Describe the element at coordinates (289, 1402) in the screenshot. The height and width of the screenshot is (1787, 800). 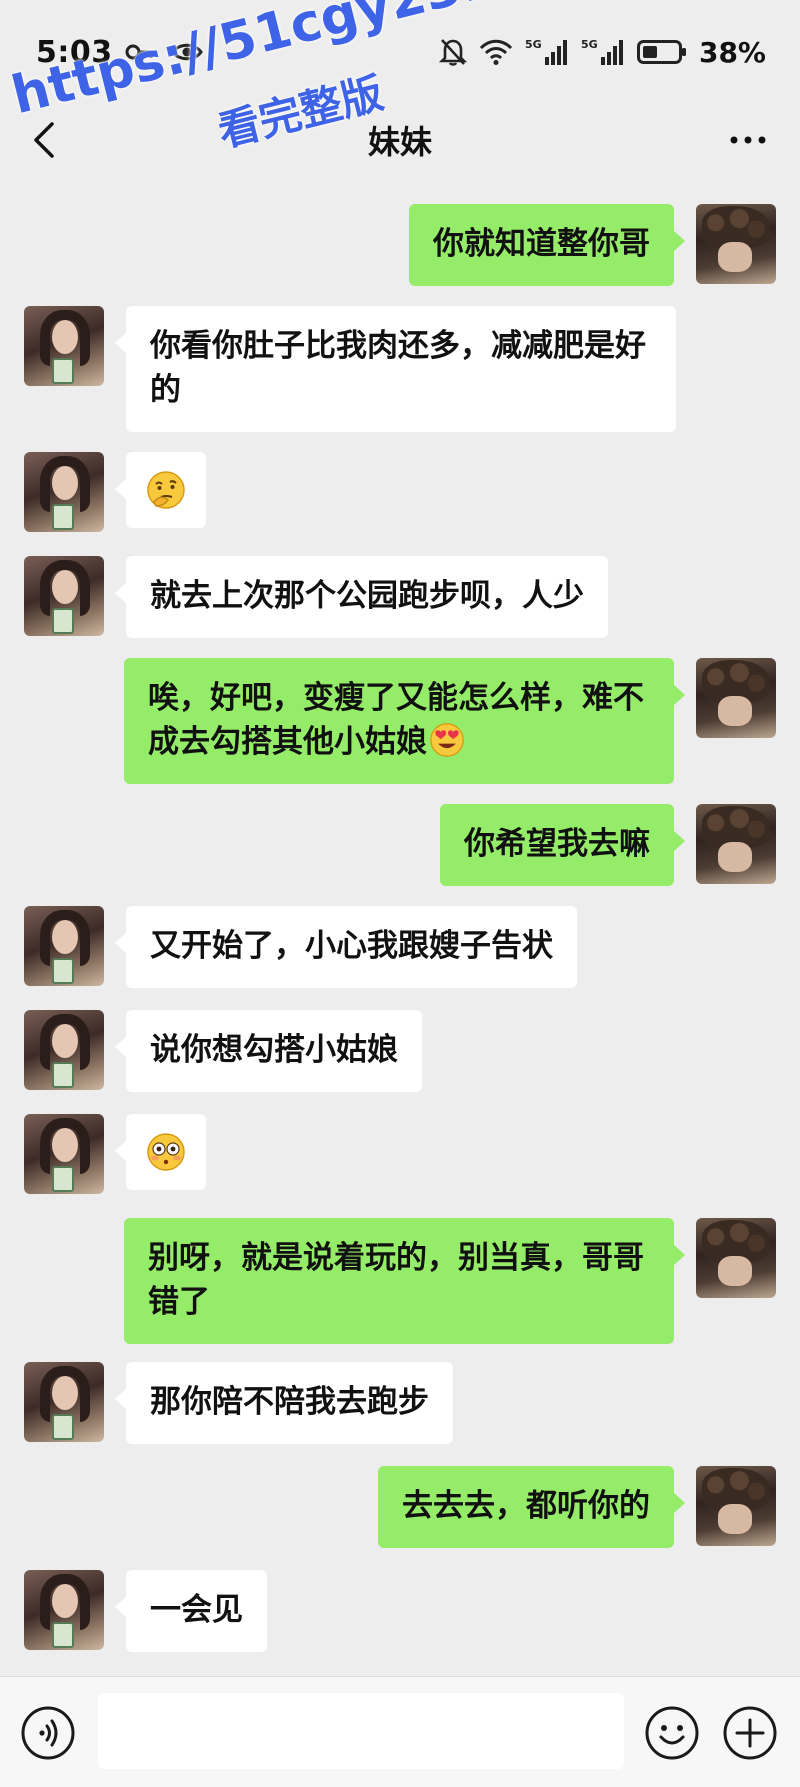
I see `message-text: 那你陪不陪我去跑步` at that location.